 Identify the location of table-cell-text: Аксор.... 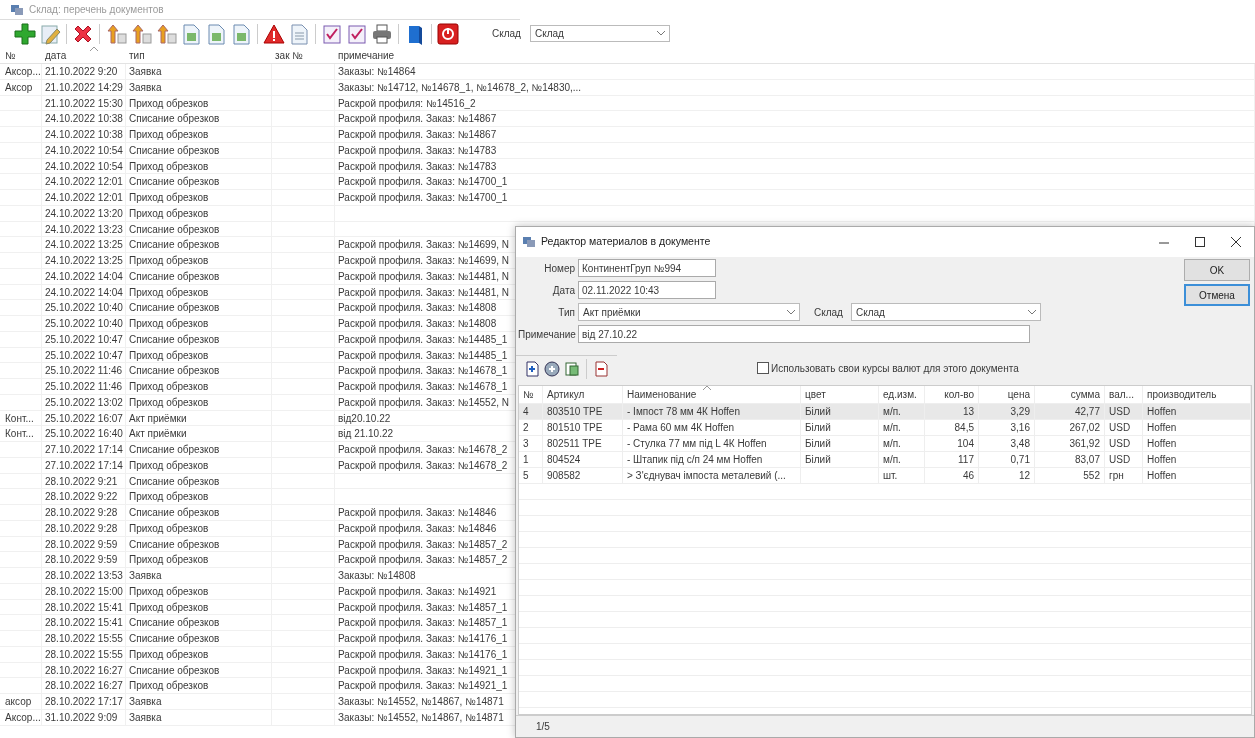
(23, 72).